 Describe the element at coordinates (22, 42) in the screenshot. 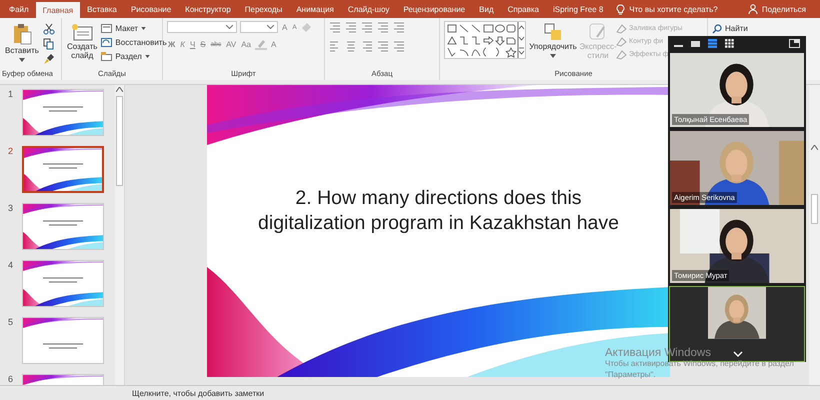

I see `paste-button: Вставить` at that location.